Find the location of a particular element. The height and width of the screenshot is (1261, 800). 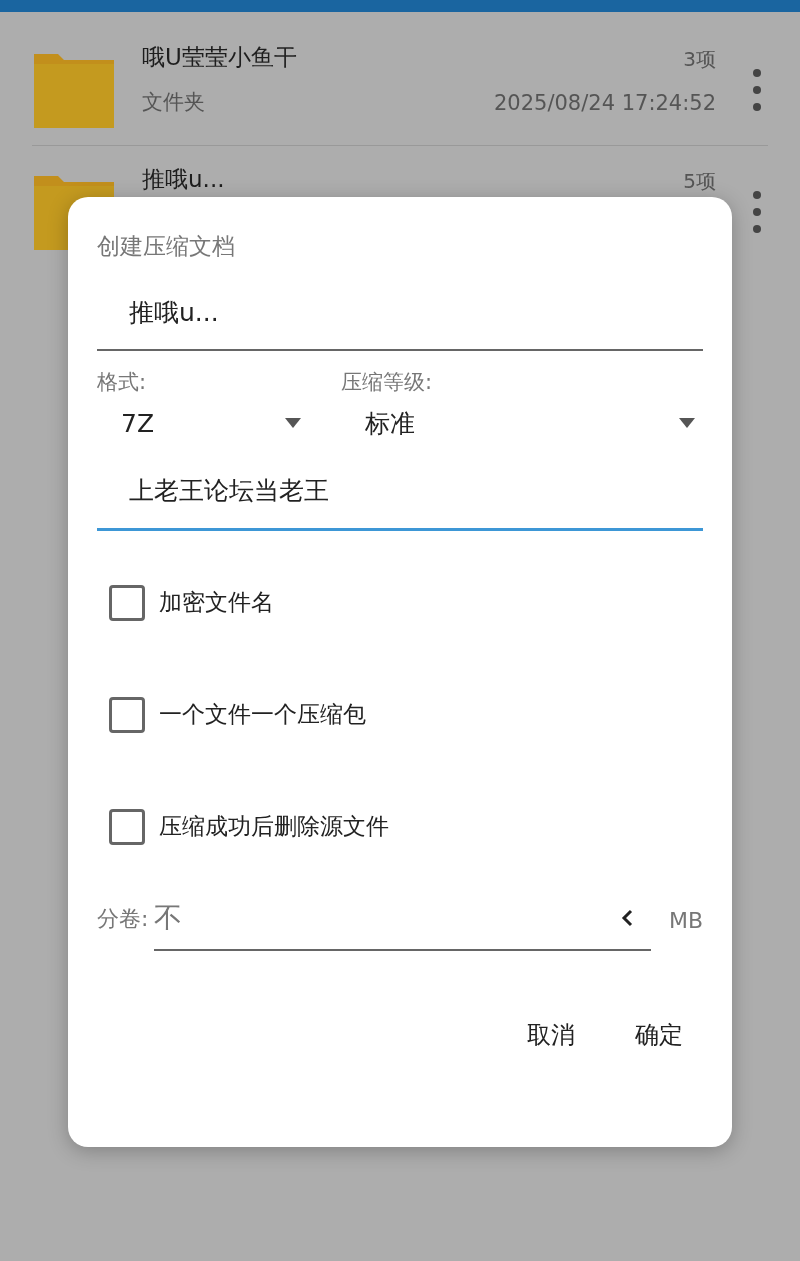

checkbox-label: 加密文件名 is located at coordinates (216, 603).